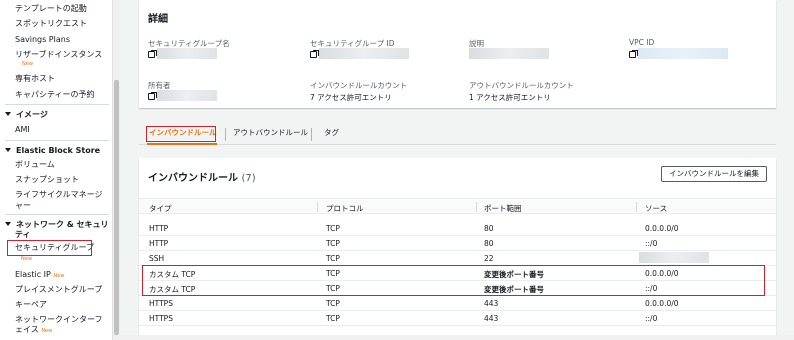 This screenshot has height=340, width=794. I want to click on sidebar-item-network-interfaces-cont: ェイス New, so click(33, 329).